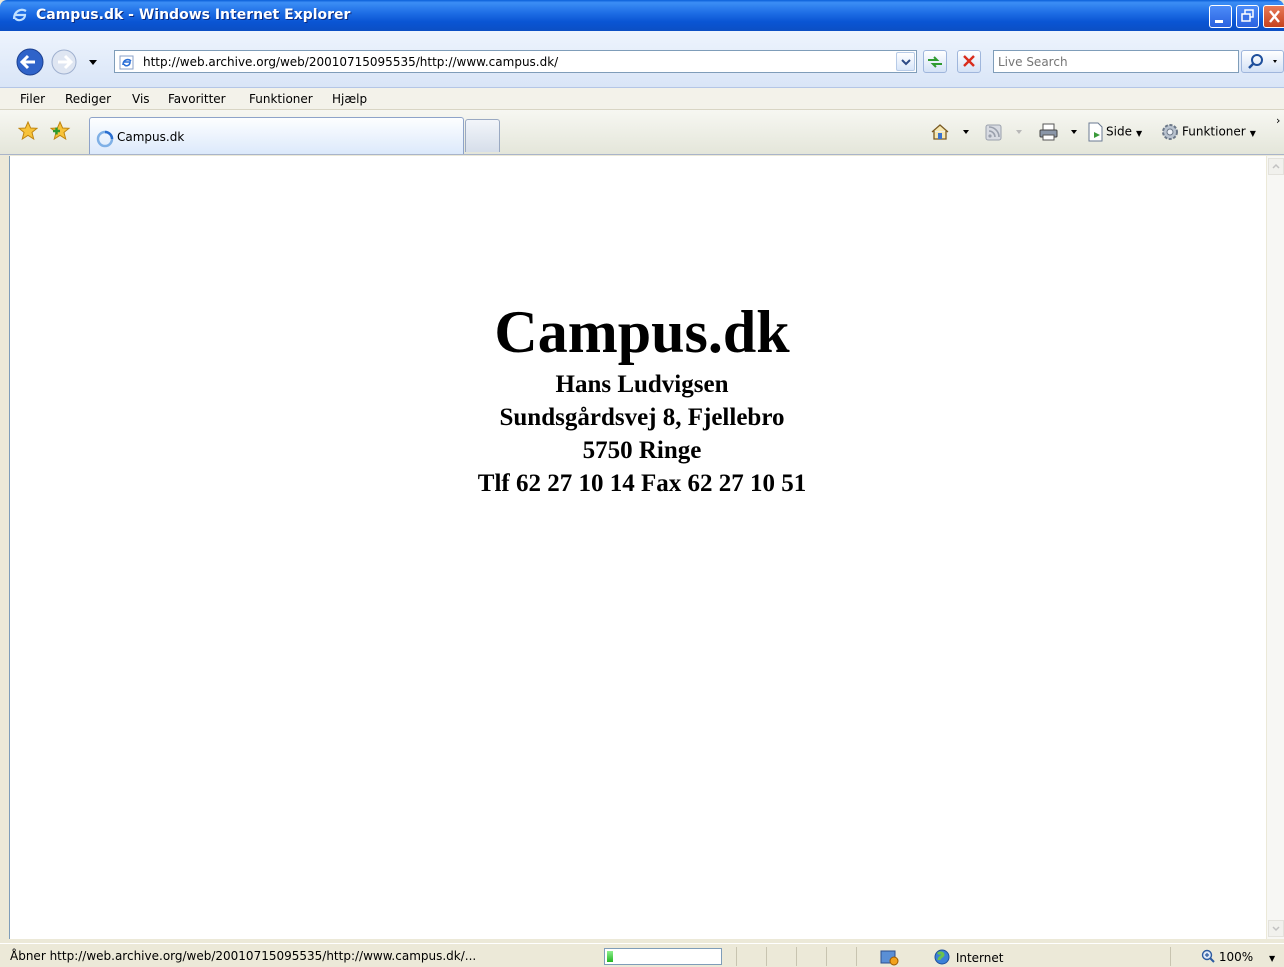 Image resolution: width=1284 pixels, height=967 pixels. Describe the element at coordinates (88, 99) in the screenshot. I see `menu-edit: Rediger` at that location.